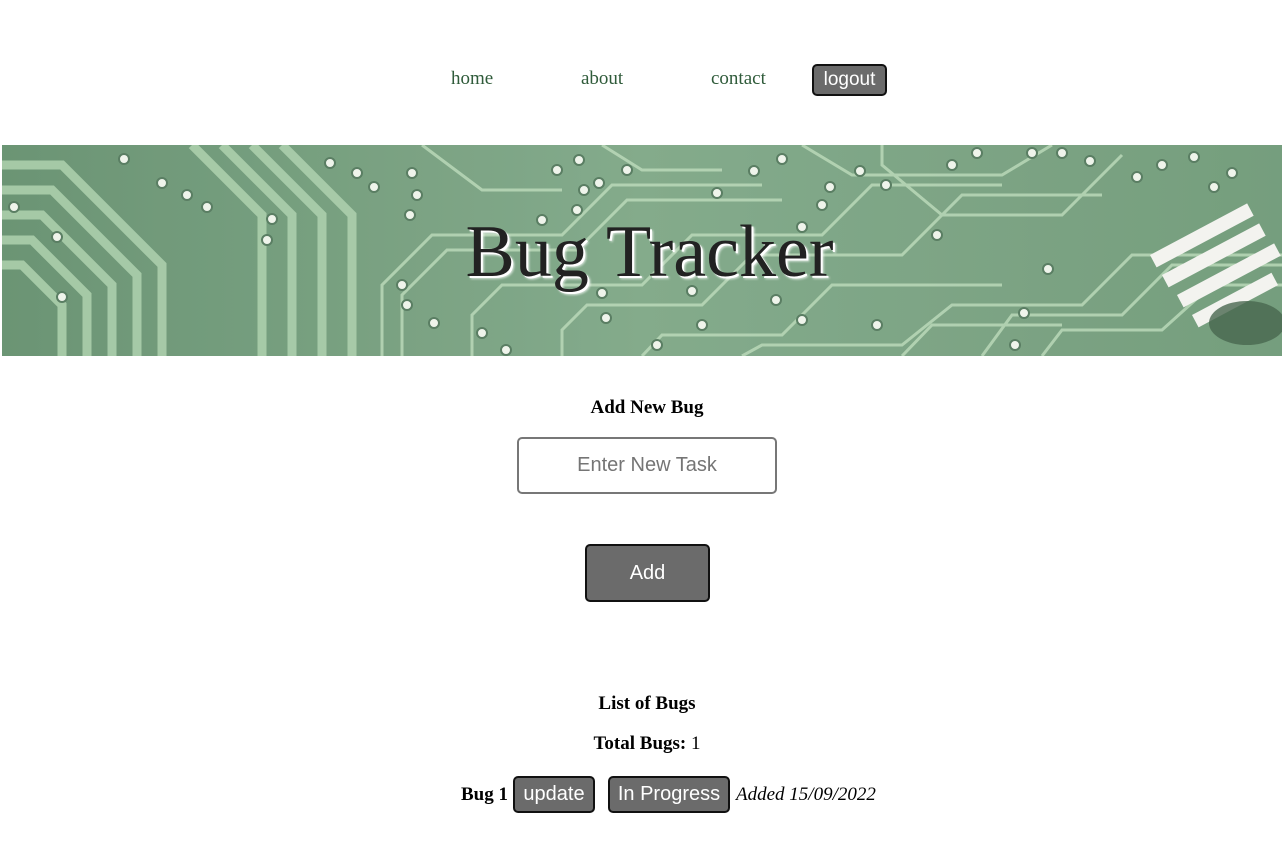  I want to click on add-bug-heading: Add New Bug, so click(647, 407).